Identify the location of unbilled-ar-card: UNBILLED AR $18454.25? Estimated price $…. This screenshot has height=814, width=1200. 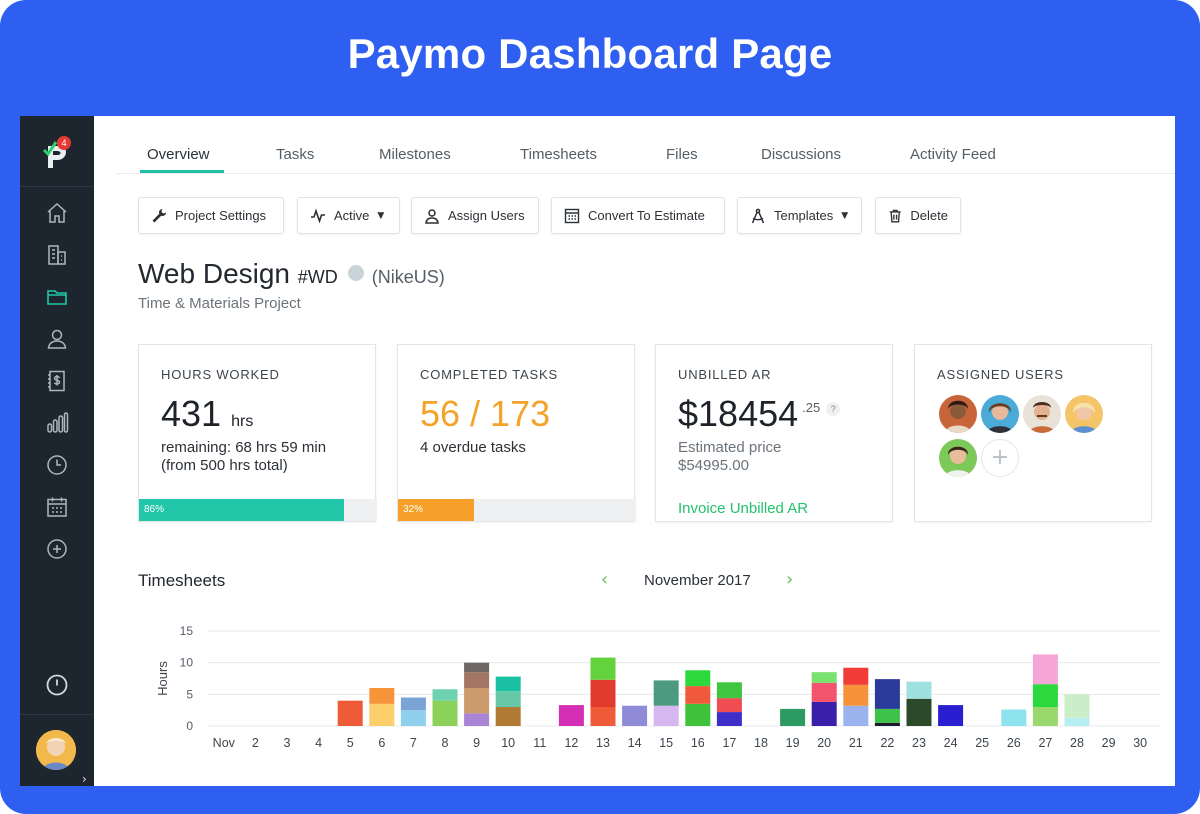
(774, 433).